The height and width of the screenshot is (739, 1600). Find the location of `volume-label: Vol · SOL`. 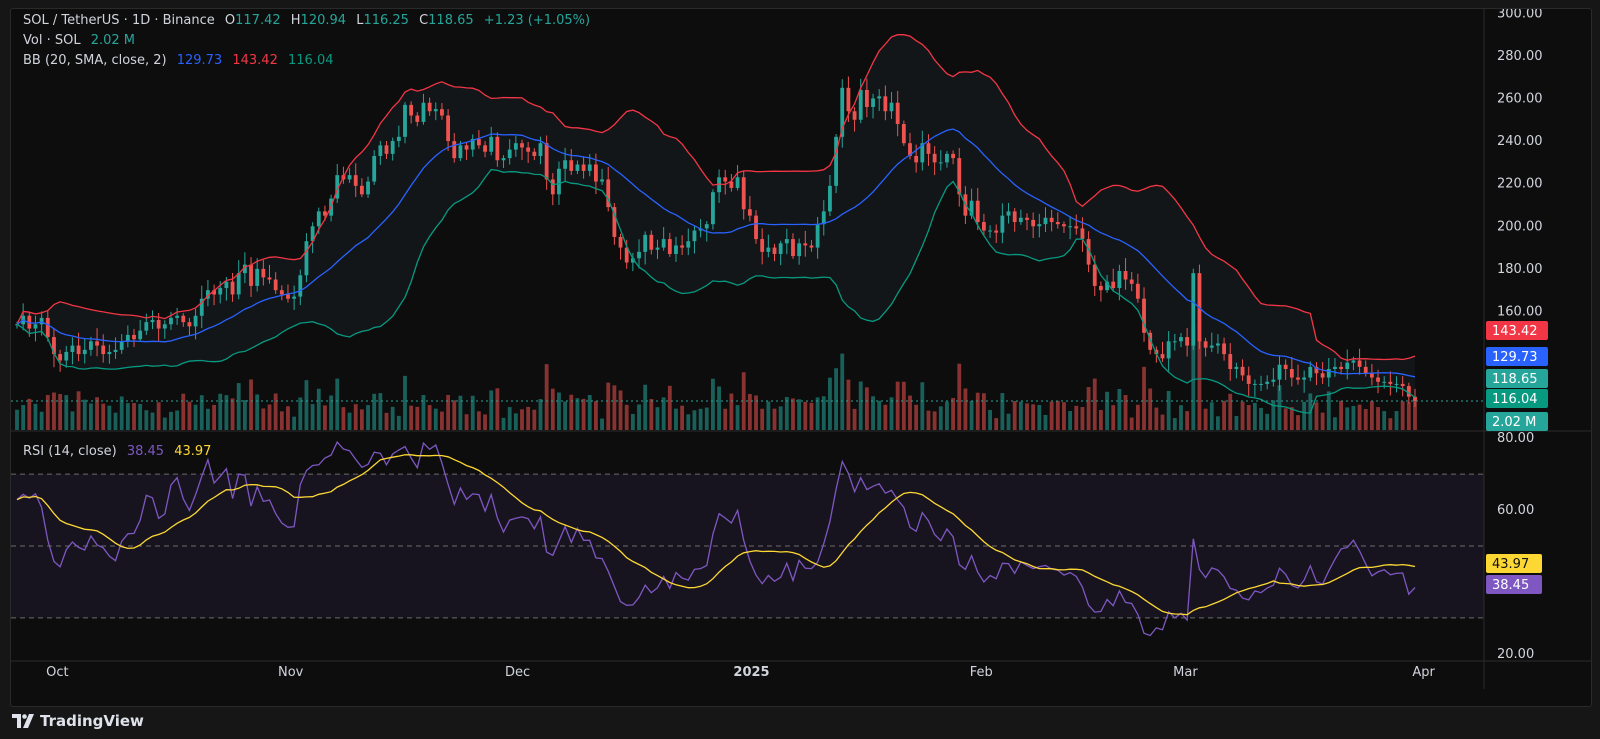

volume-label: Vol · SOL is located at coordinates (52, 40).